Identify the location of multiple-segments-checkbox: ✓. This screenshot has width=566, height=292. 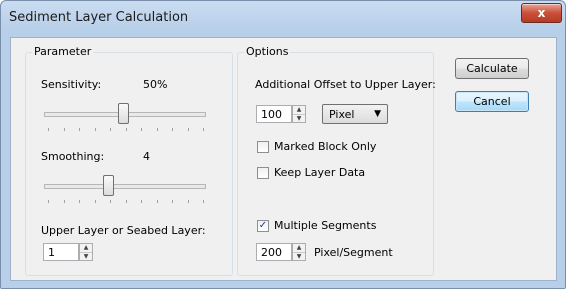
(263, 226).